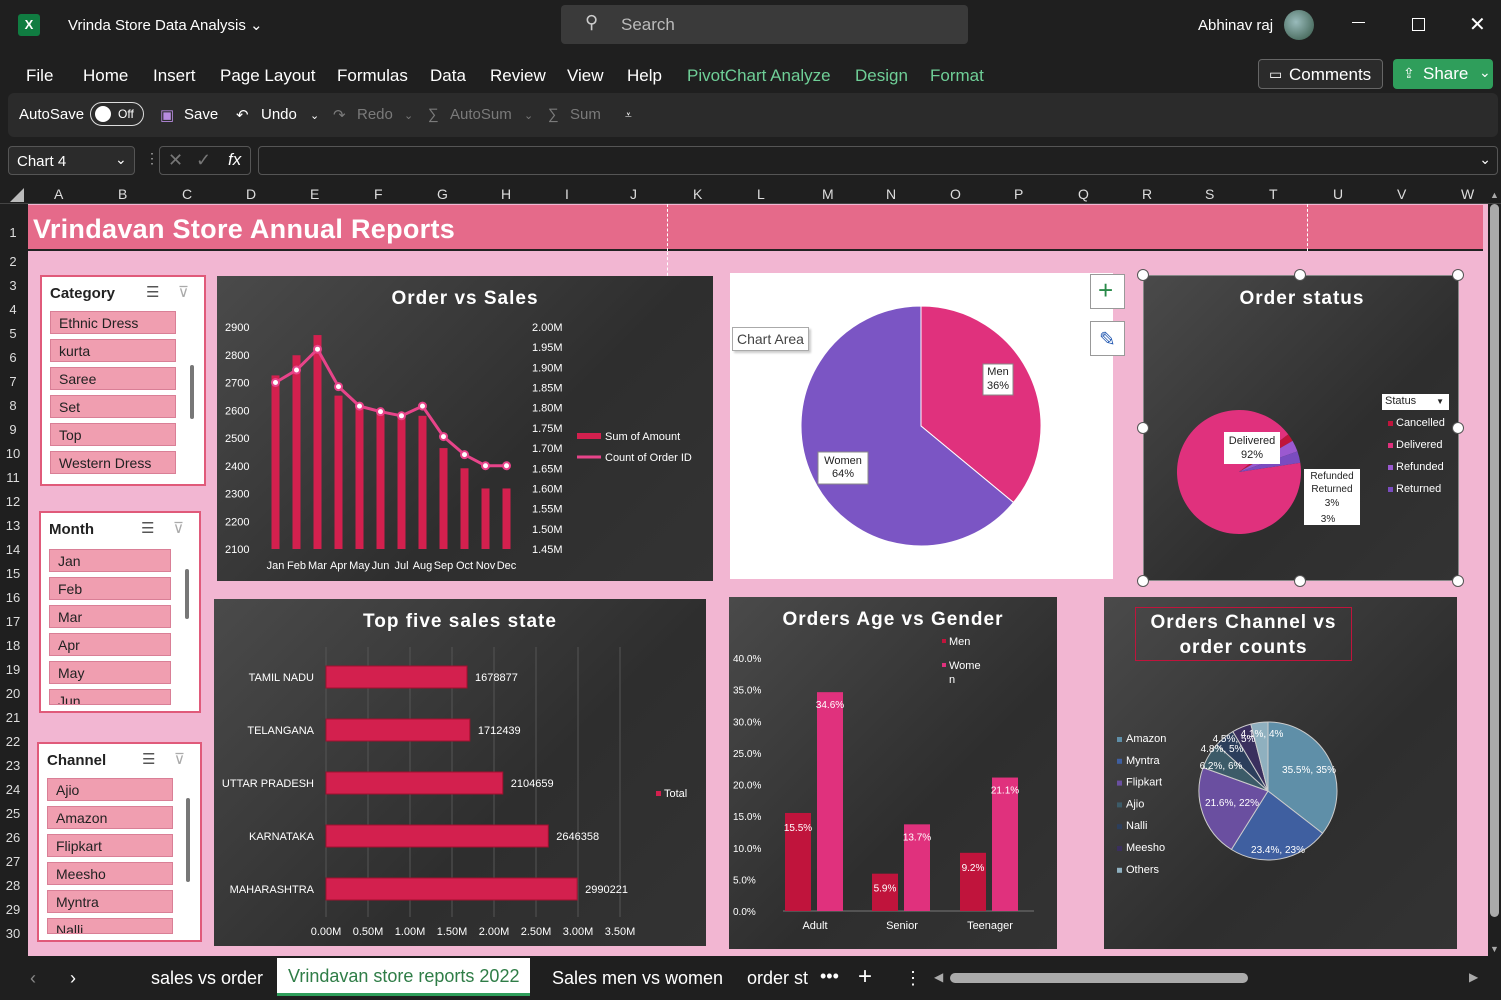 The height and width of the screenshot is (1000, 1501). Describe the element at coordinates (13, 525) in the screenshot. I see `row-header: 13` at that location.